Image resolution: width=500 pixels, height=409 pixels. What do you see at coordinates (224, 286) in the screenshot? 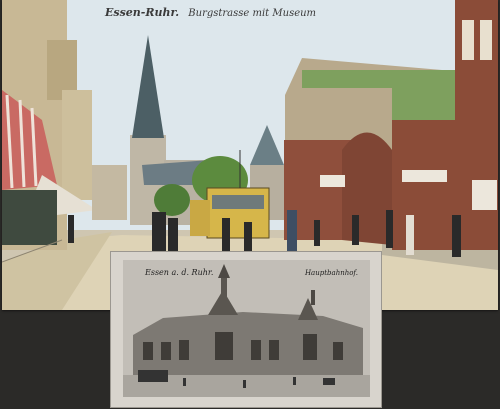
I see `station-tower` at bounding box center [224, 286].